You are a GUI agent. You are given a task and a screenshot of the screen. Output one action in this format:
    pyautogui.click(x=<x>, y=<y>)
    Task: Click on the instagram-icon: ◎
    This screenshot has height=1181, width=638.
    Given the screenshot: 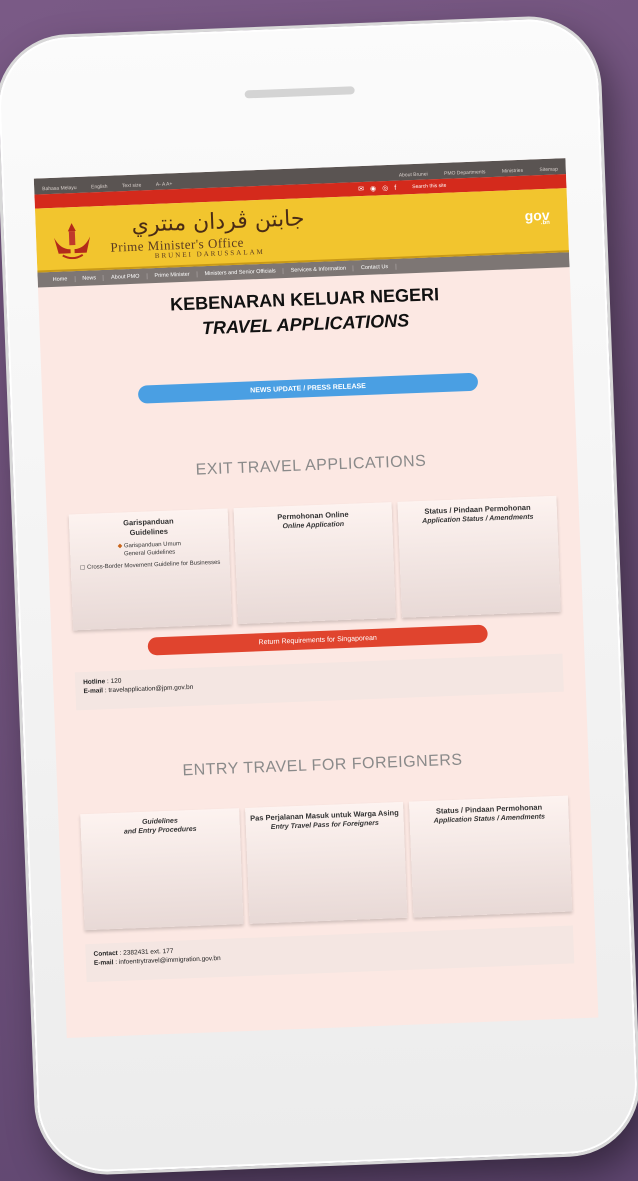 What is the action you would take?
    pyautogui.click(x=385, y=188)
    